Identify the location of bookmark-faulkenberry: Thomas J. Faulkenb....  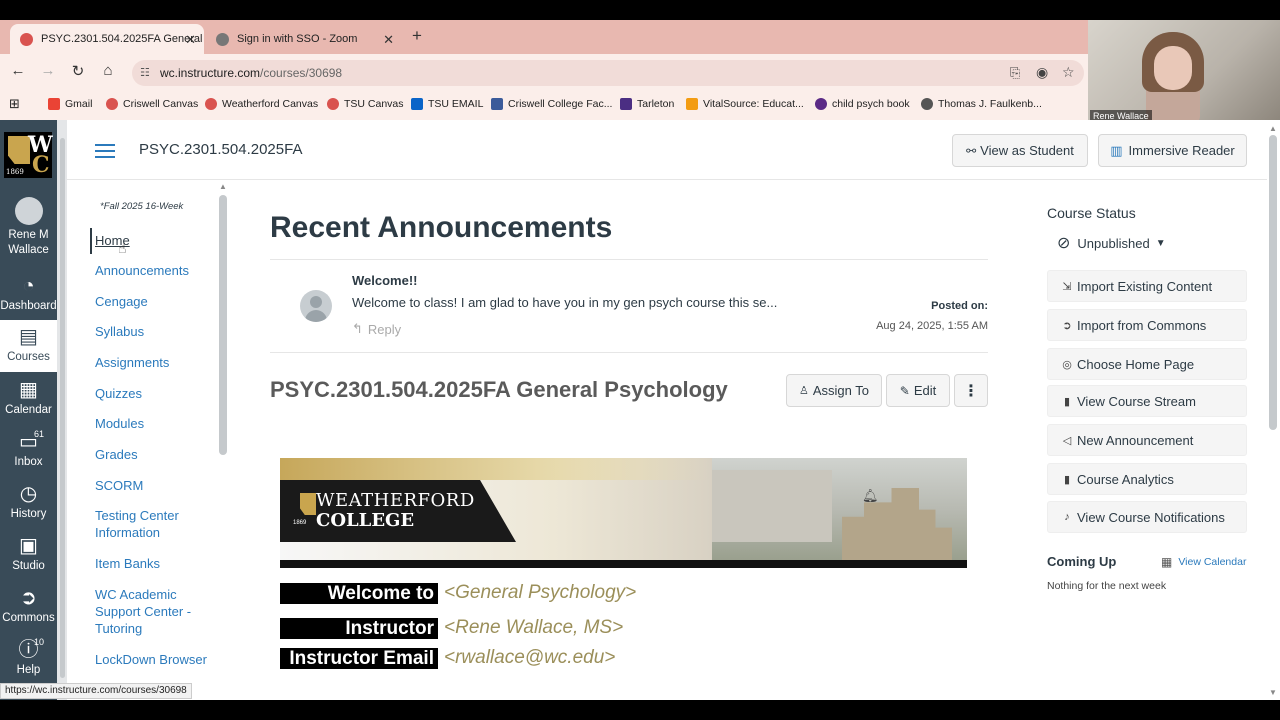
(981, 104).